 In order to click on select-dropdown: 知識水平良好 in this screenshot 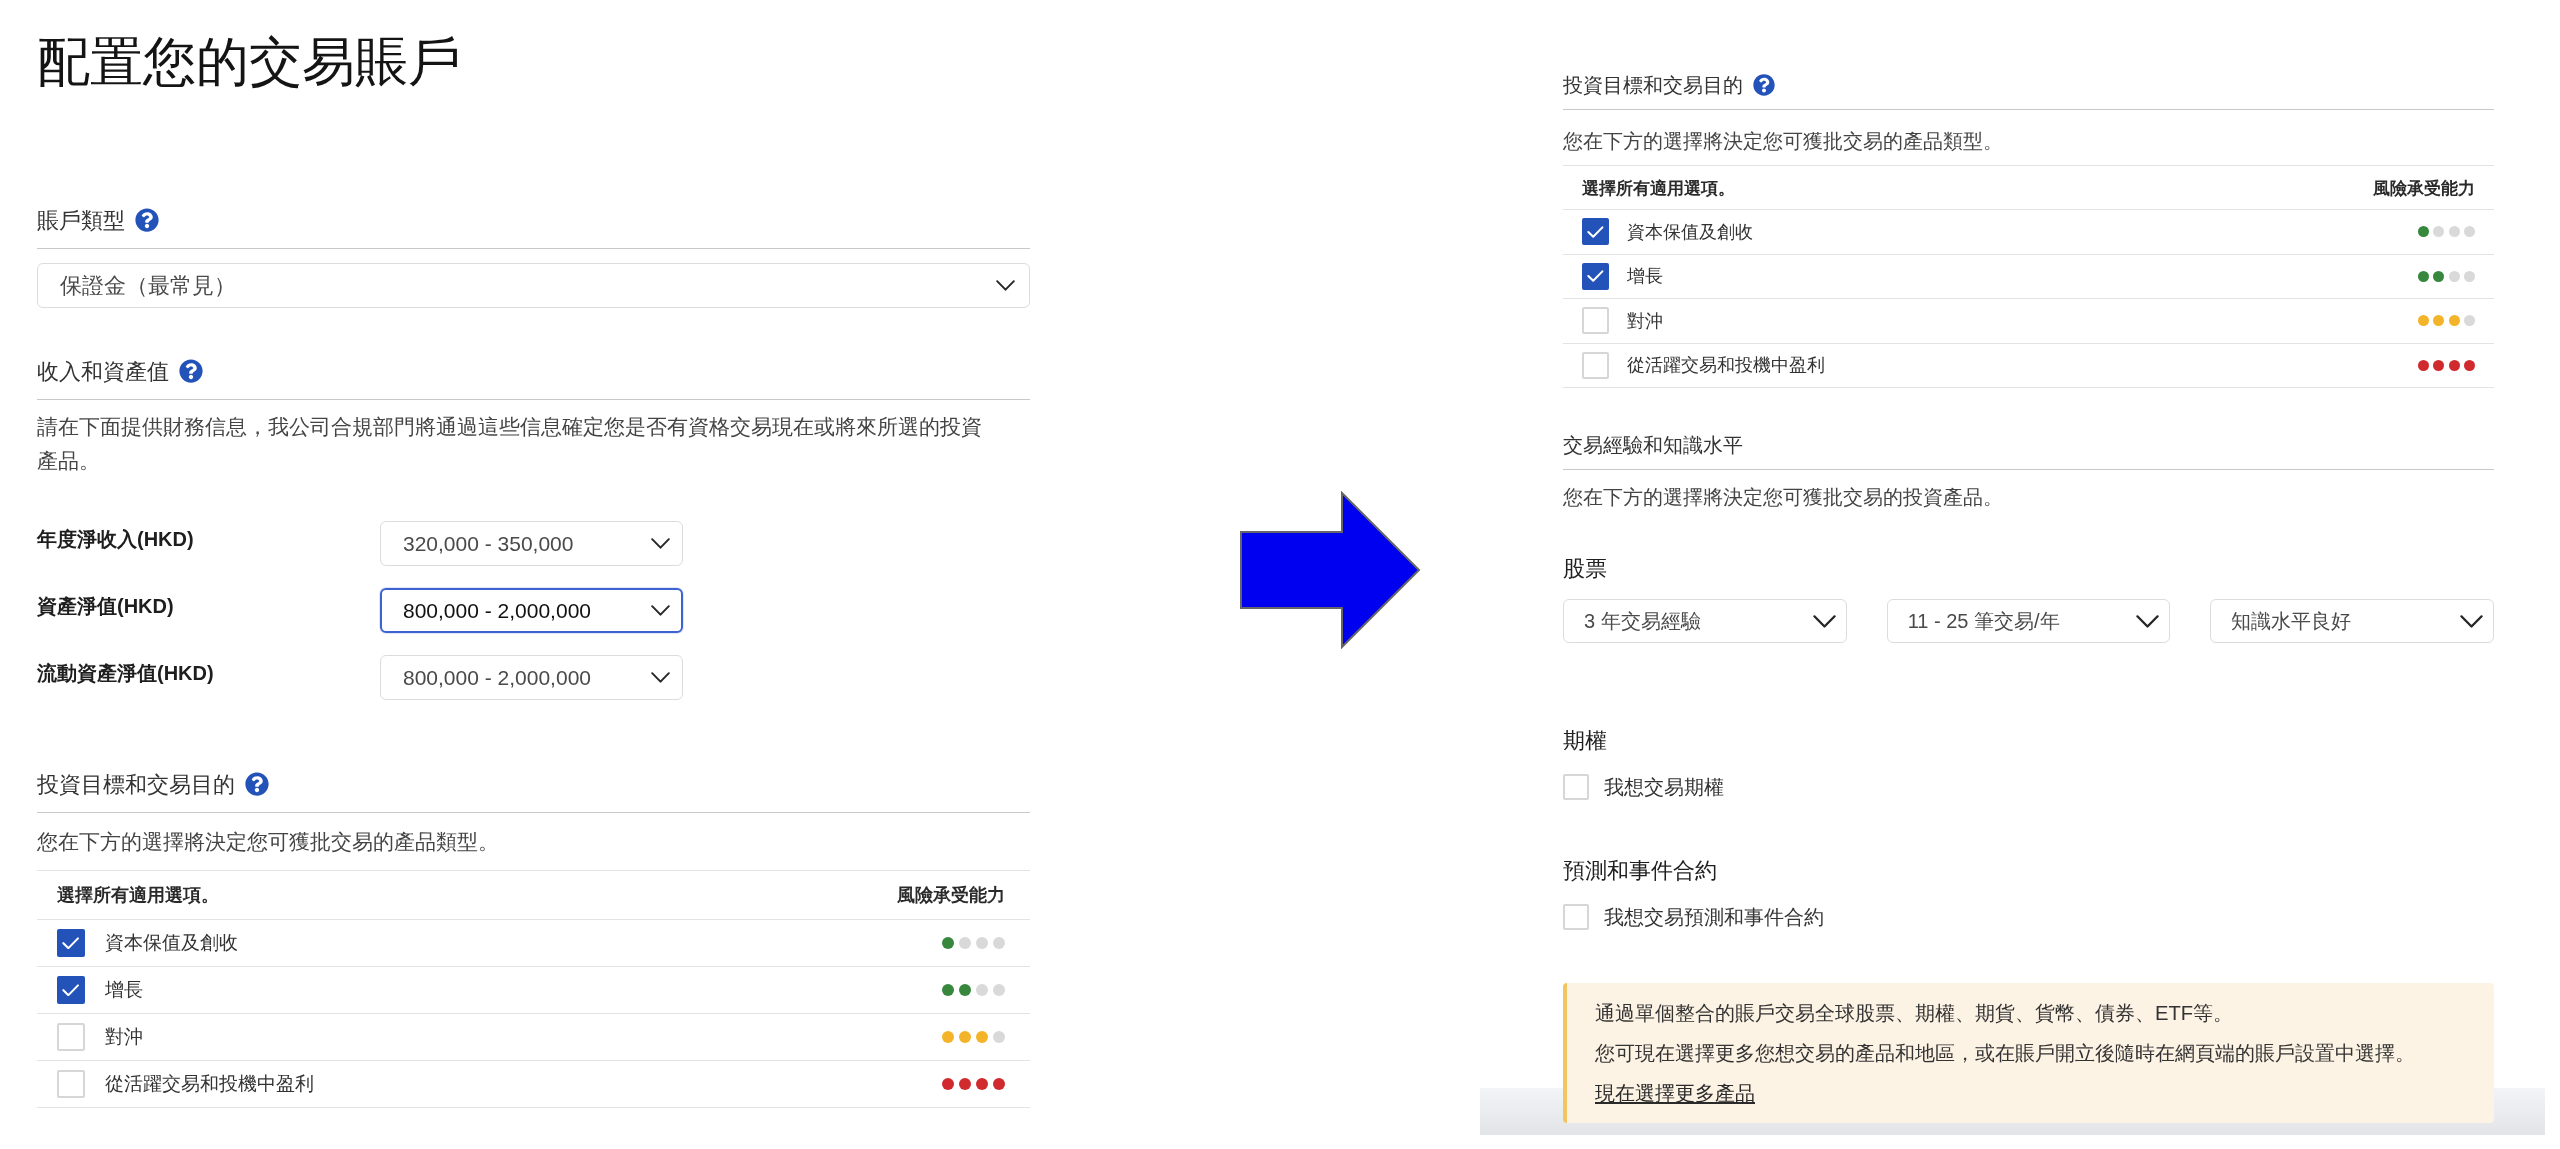, I will do `click(2352, 621)`.